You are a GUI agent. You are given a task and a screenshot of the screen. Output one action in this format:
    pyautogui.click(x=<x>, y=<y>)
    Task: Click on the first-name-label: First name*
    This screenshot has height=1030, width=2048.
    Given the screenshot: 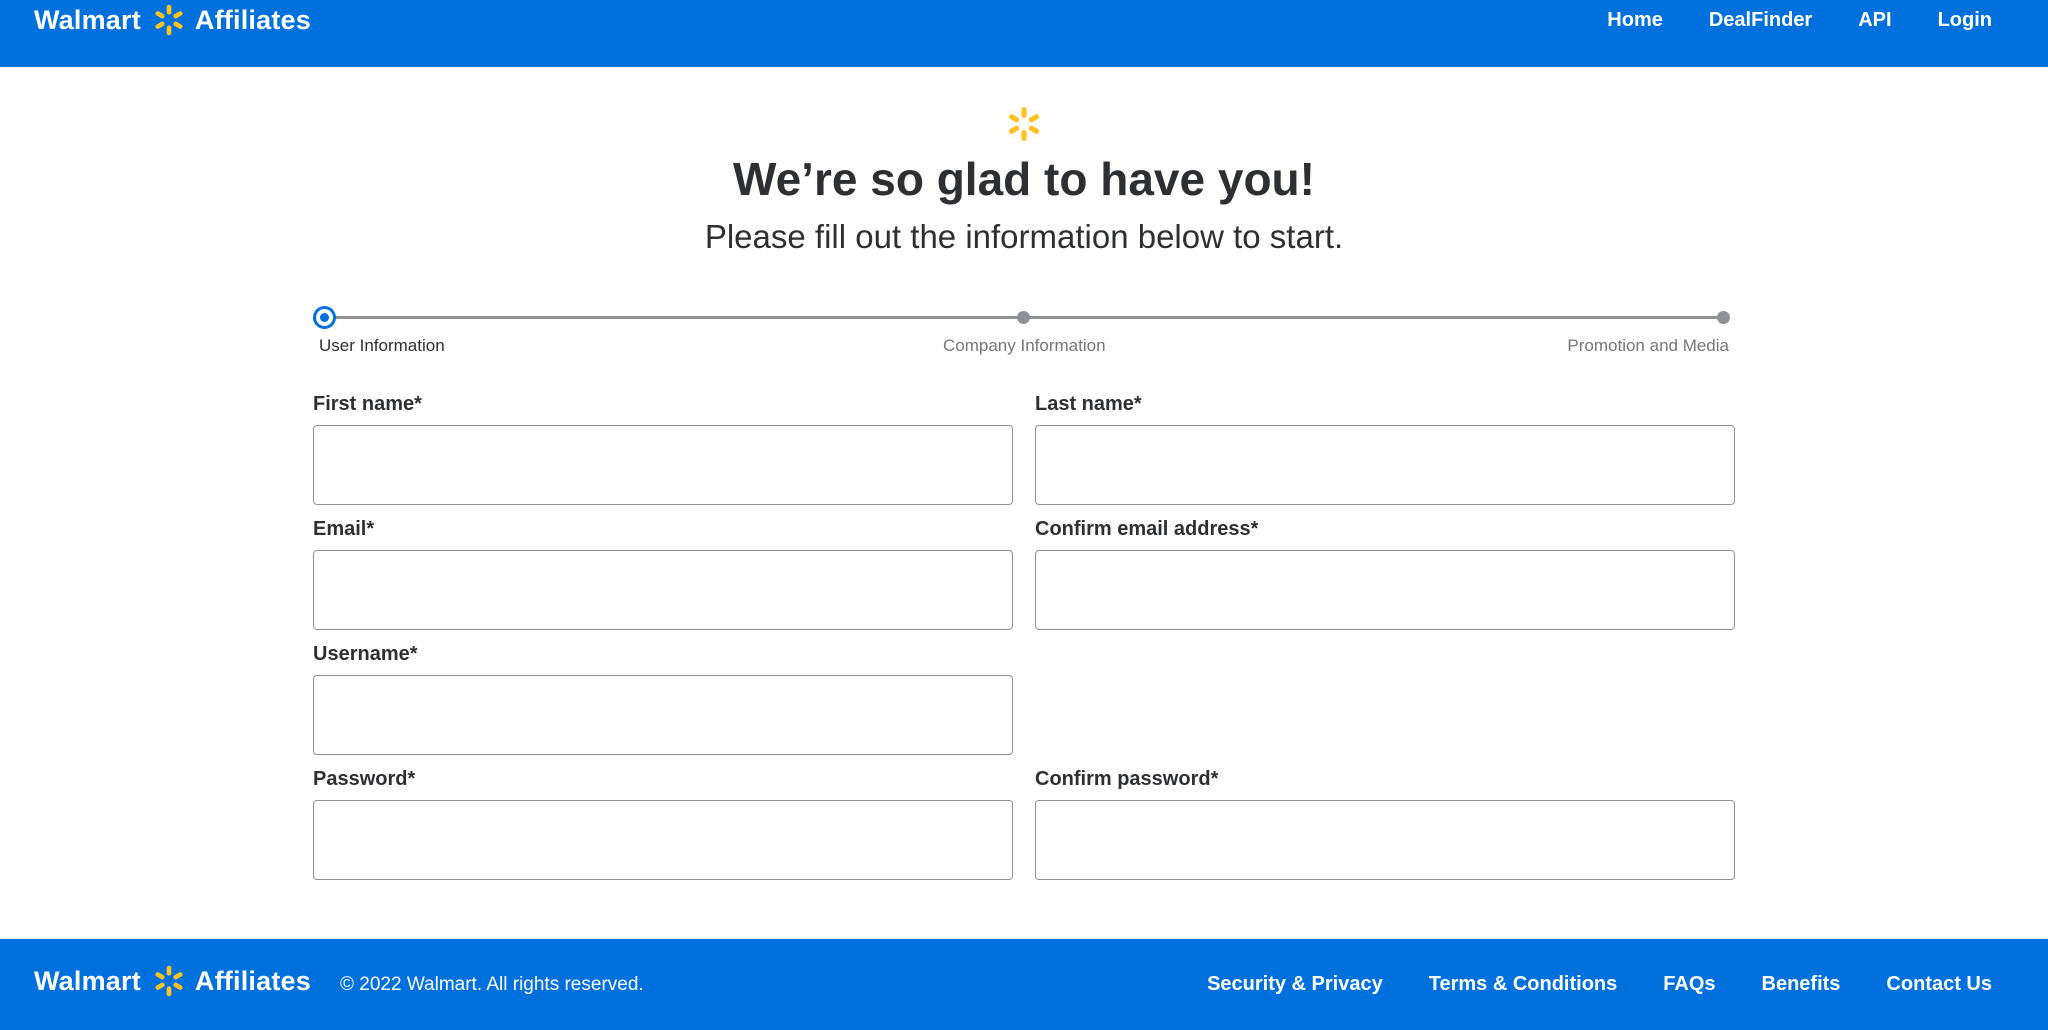 What is the action you would take?
    pyautogui.click(x=367, y=404)
    